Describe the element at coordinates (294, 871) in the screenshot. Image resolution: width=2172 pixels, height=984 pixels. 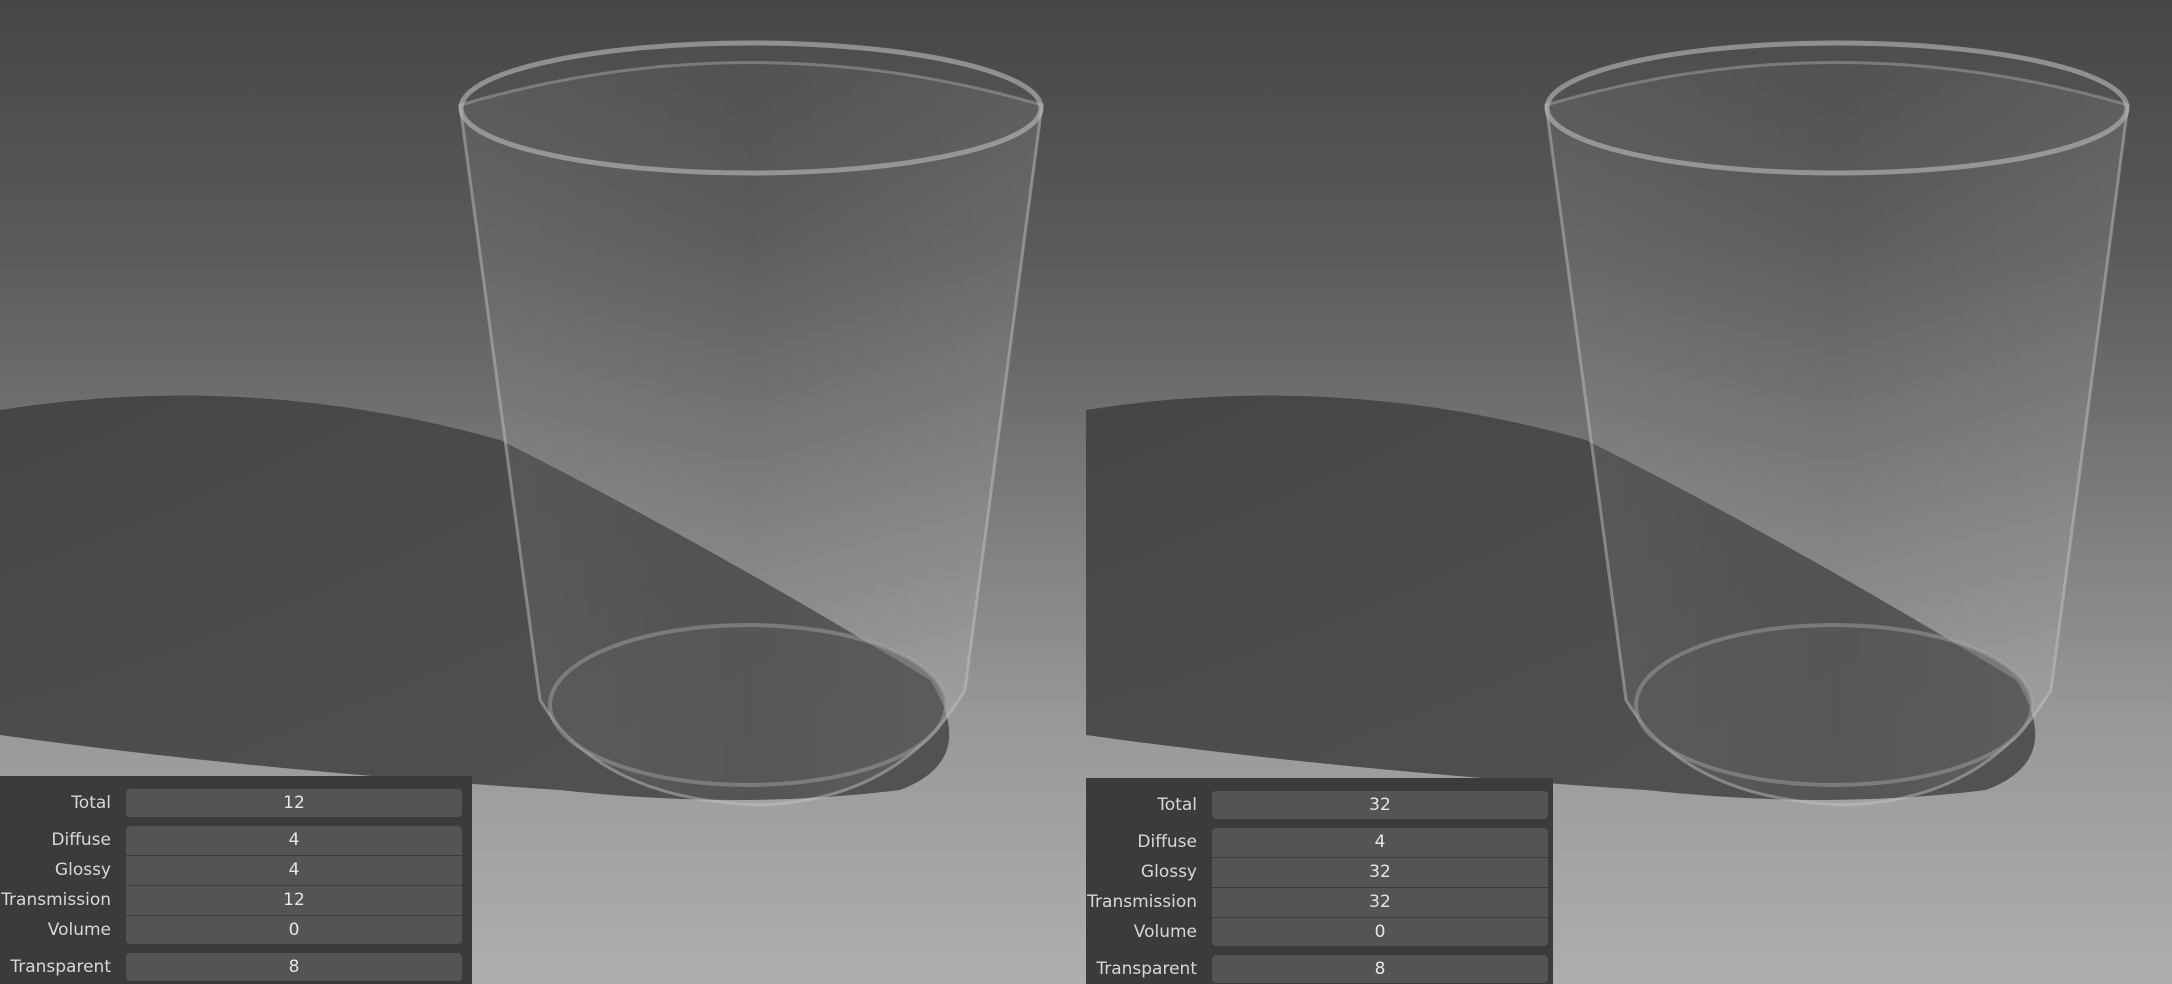
I see `glossy-bounces-field: 4` at that location.